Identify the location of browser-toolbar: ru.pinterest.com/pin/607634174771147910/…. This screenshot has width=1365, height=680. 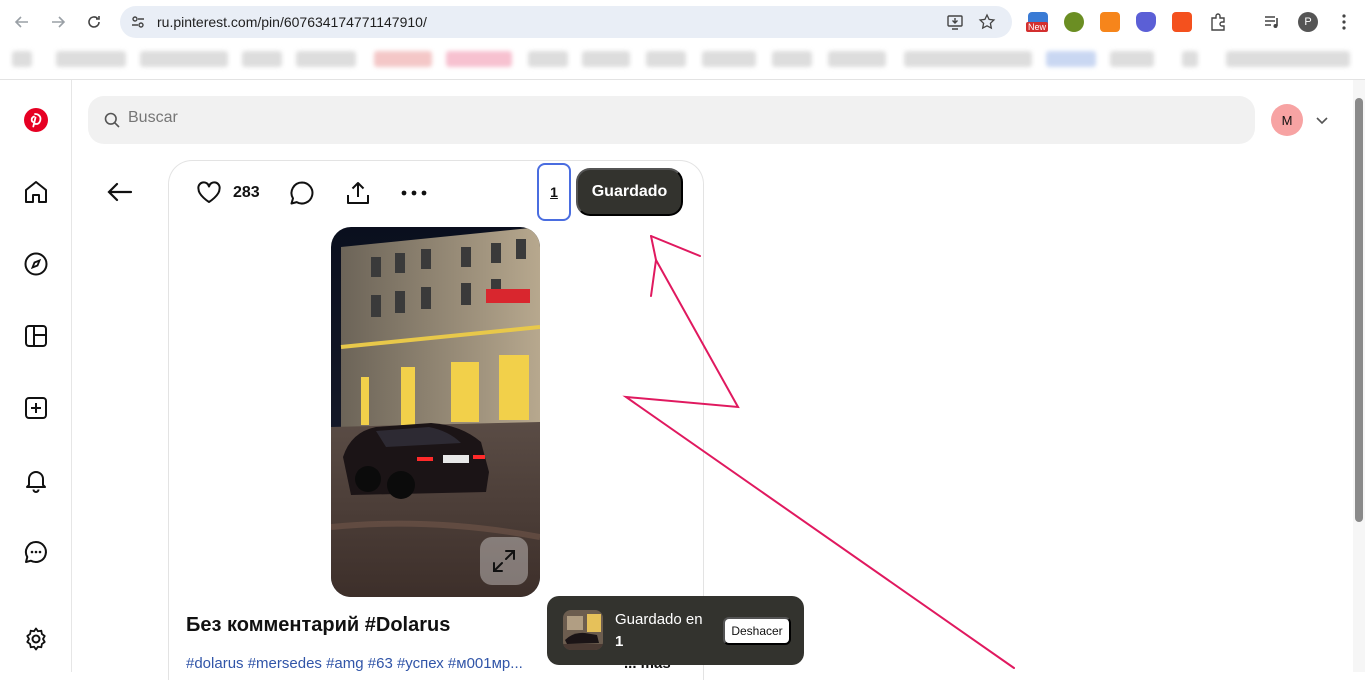
(682, 40).